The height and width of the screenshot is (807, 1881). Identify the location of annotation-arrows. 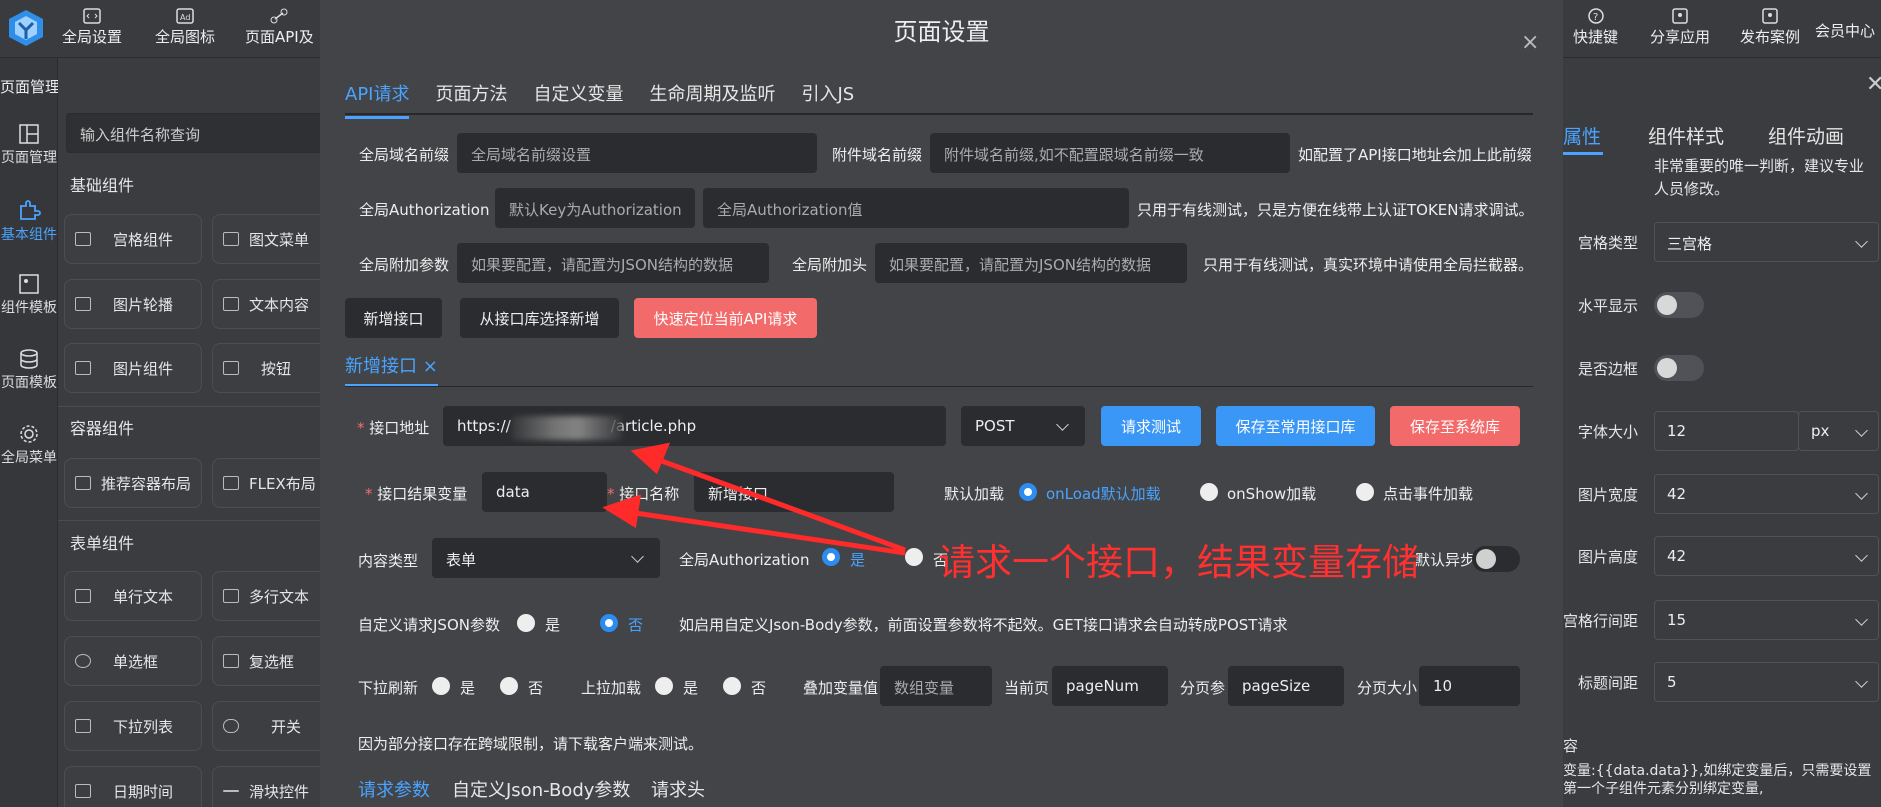
(754, 499).